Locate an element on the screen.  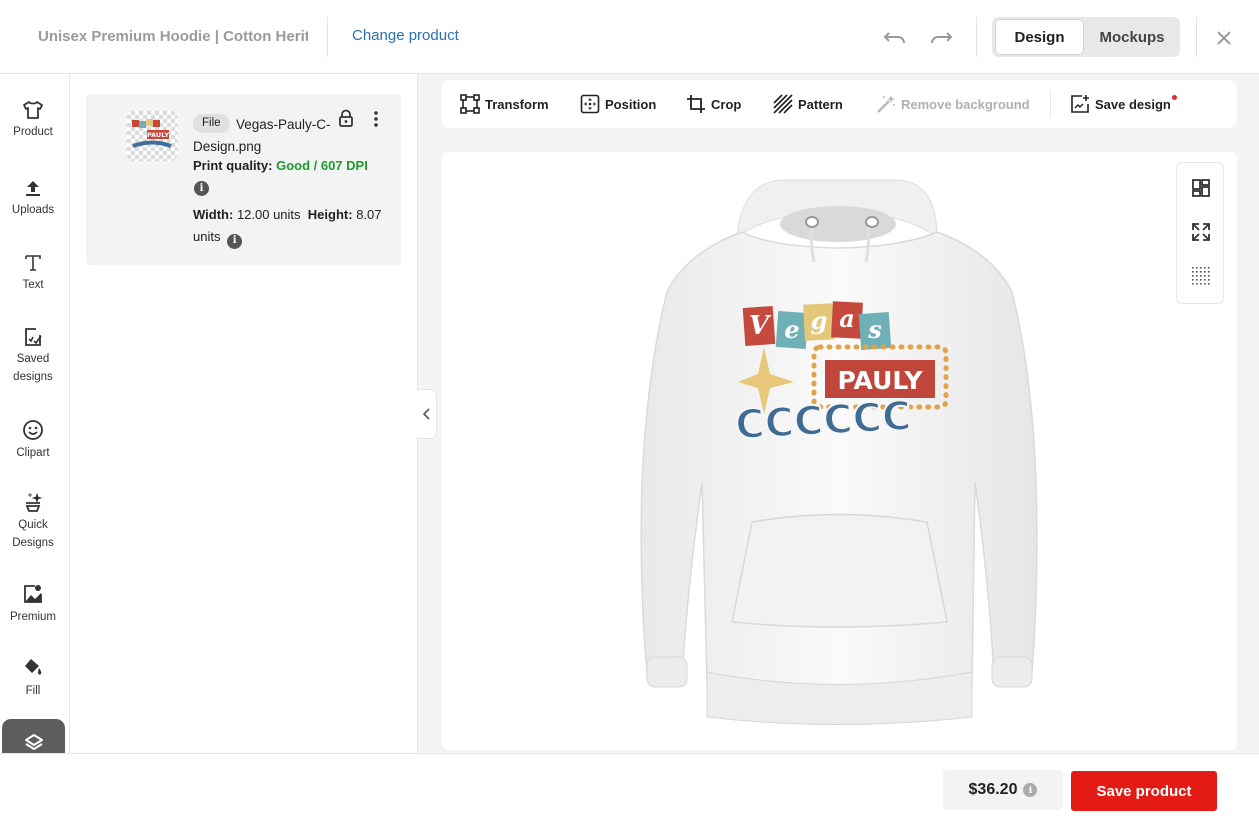
expand-icon is located at coordinates (1201, 232).